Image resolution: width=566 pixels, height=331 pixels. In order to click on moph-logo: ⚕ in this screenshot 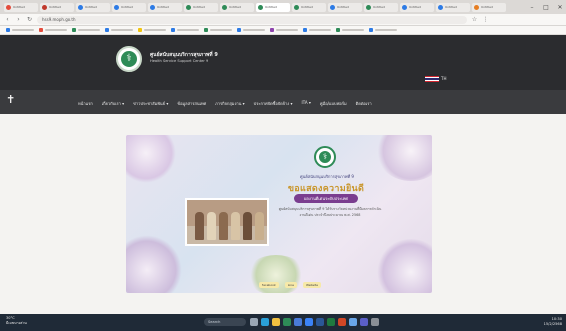, I will do `click(325, 157)`.